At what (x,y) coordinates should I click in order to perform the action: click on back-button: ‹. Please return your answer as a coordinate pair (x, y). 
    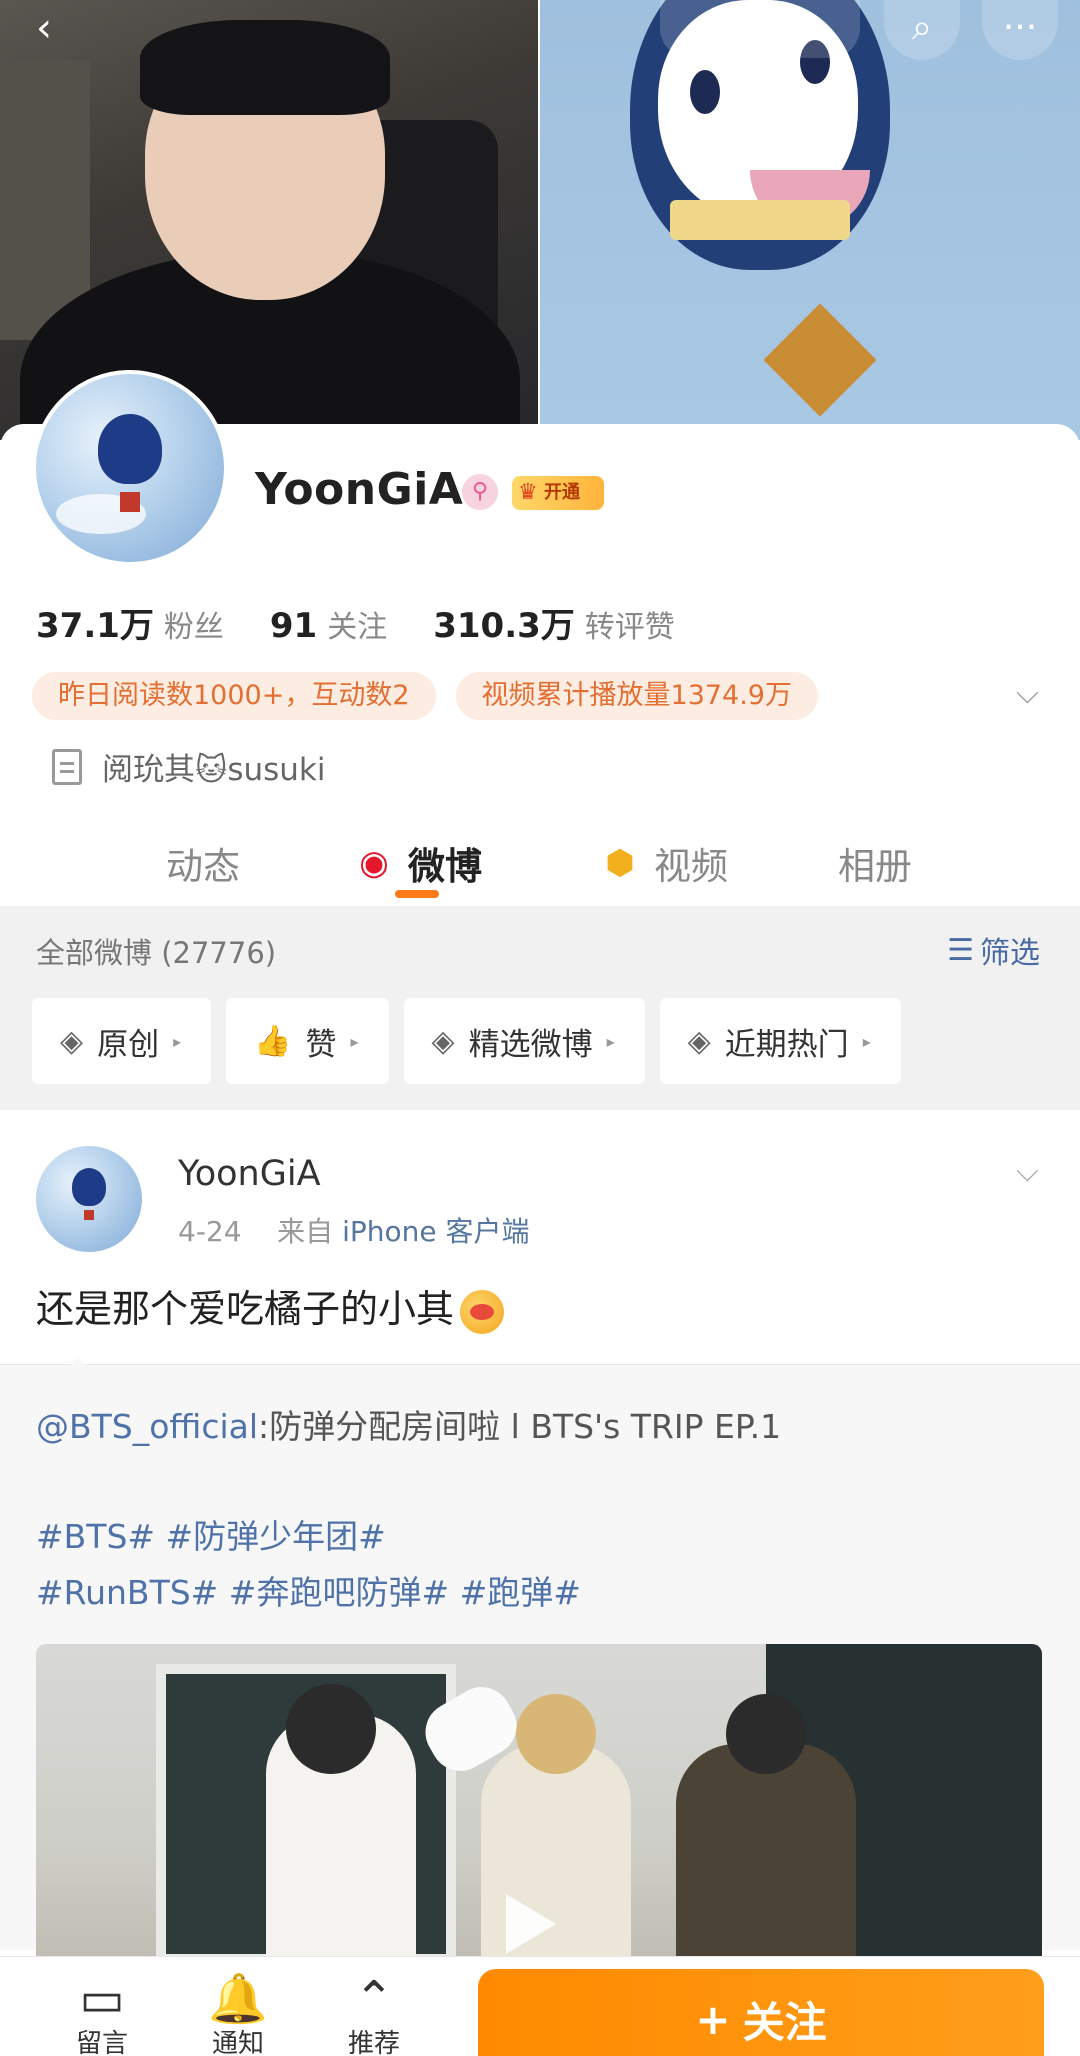
    Looking at the image, I should click on (44, 30).